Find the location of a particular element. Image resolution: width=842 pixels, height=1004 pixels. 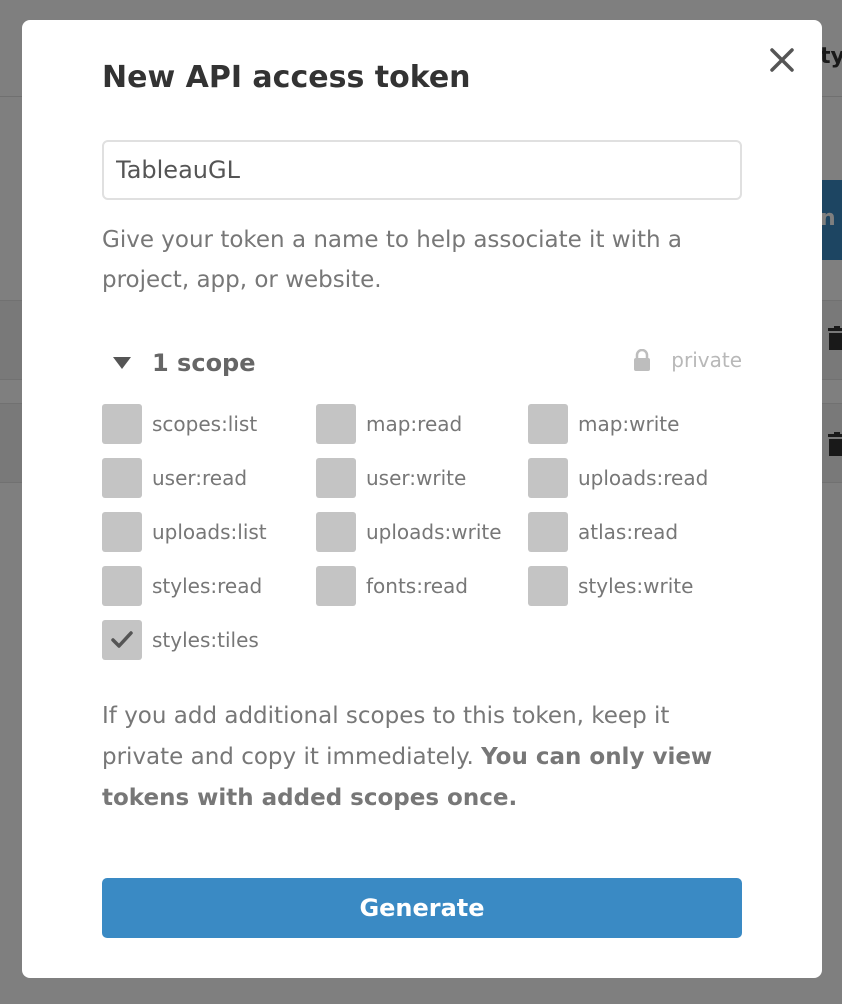

scope-option: atlas:read is located at coordinates (603, 532).